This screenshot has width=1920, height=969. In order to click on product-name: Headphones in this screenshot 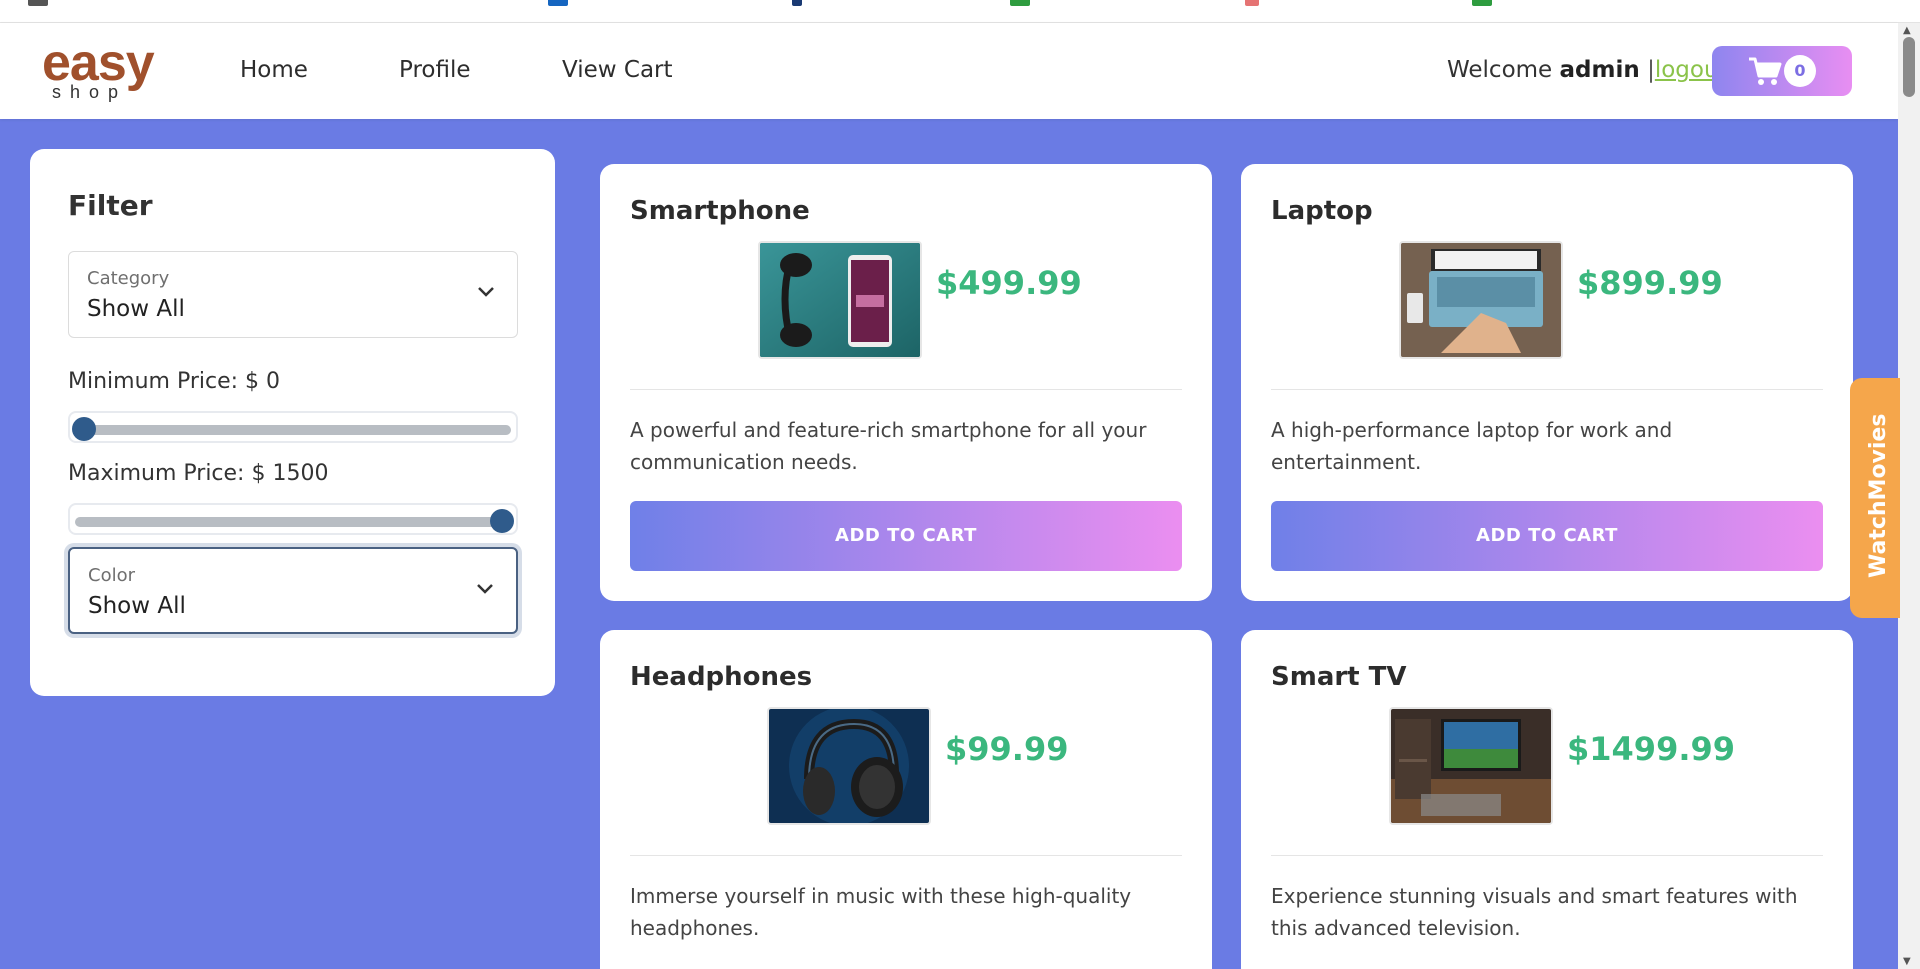, I will do `click(721, 677)`.